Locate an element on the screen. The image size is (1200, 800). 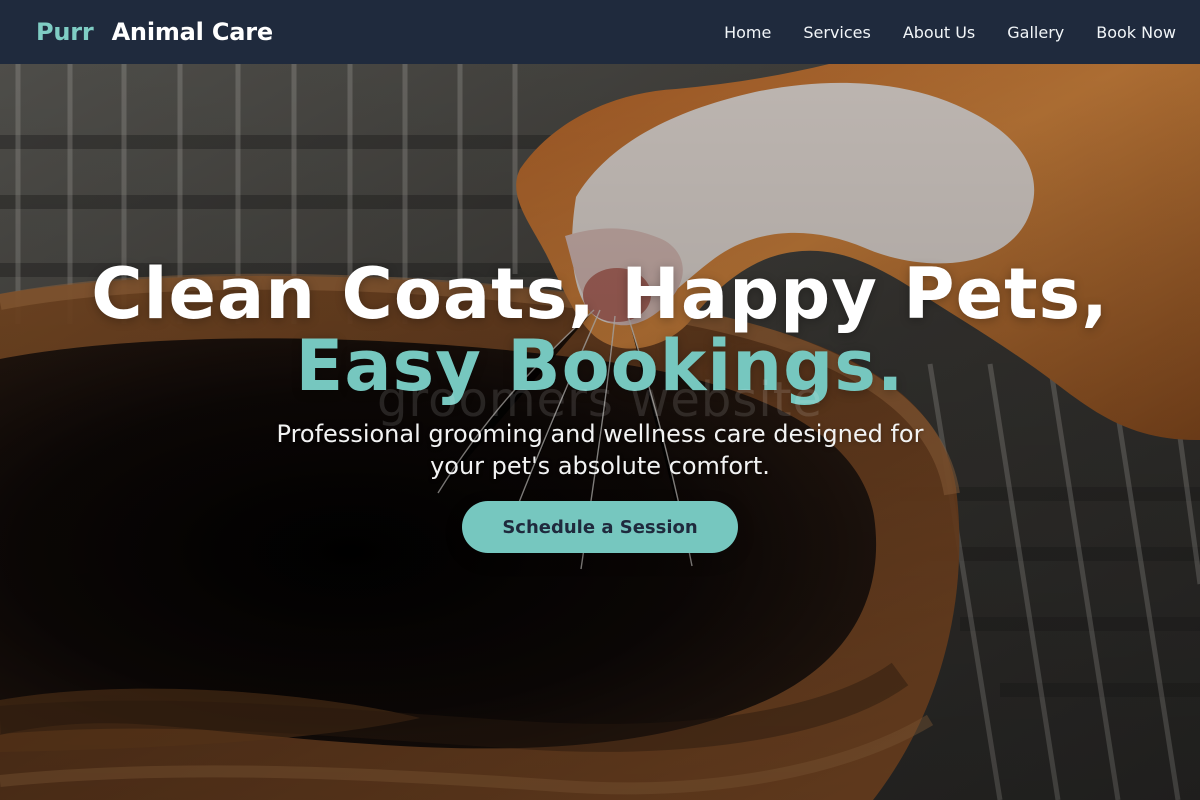
schedule-session-button: Schedule a Session is located at coordinates (600, 527).